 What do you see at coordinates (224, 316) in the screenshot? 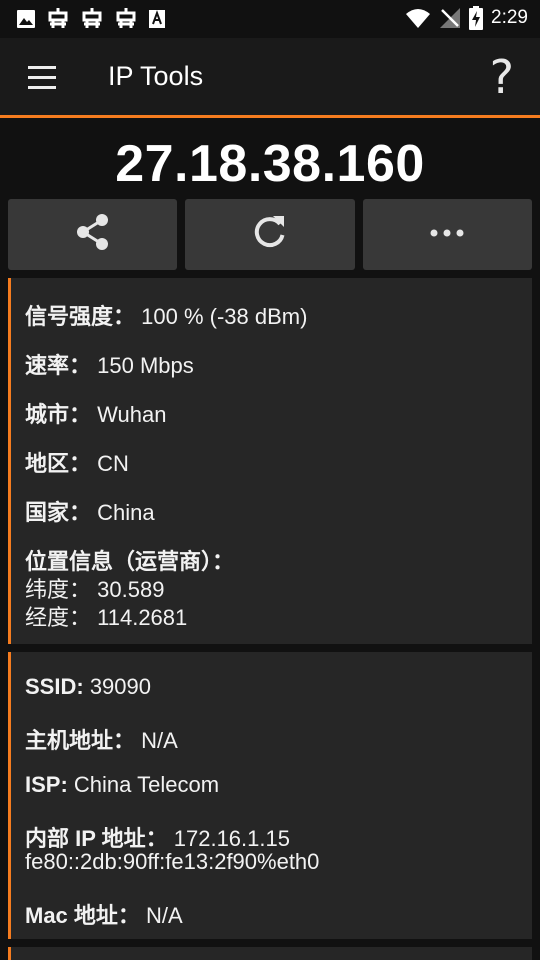
I see `signal-strength-value: 100 % (-38 dBm)` at bounding box center [224, 316].